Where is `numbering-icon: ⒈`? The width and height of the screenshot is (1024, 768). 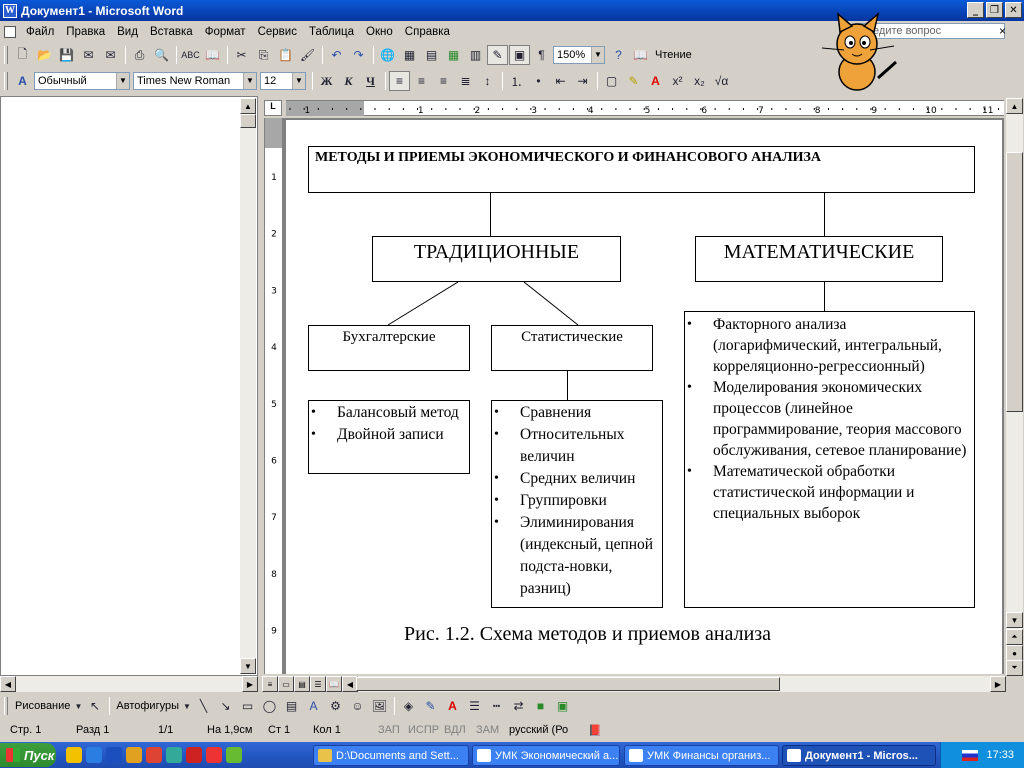
numbering-icon: ⒈ is located at coordinates (516, 81).